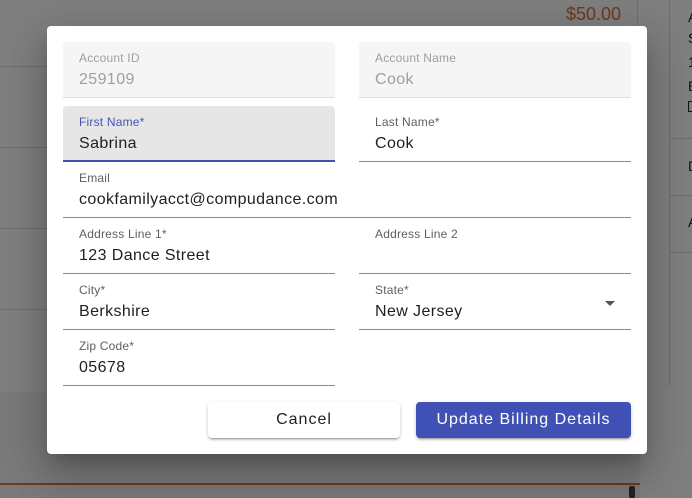 The image size is (692, 498). I want to click on cancel-button: Cancel, so click(304, 420).